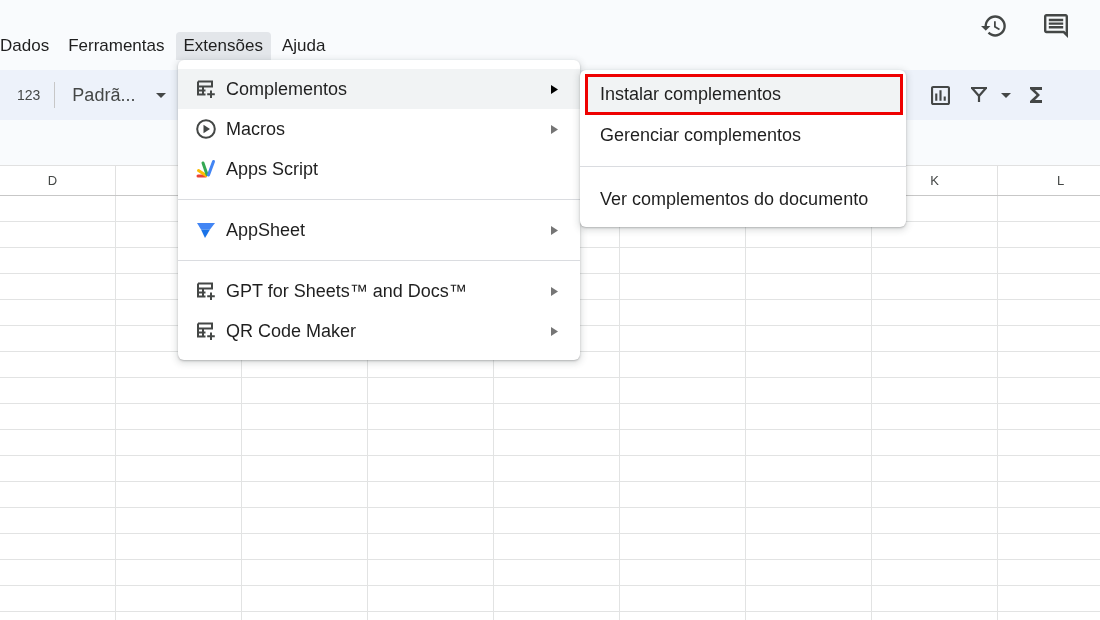 This screenshot has height=620, width=1100. I want to click on menu-bar-item: Extensões, so click(223, 46).